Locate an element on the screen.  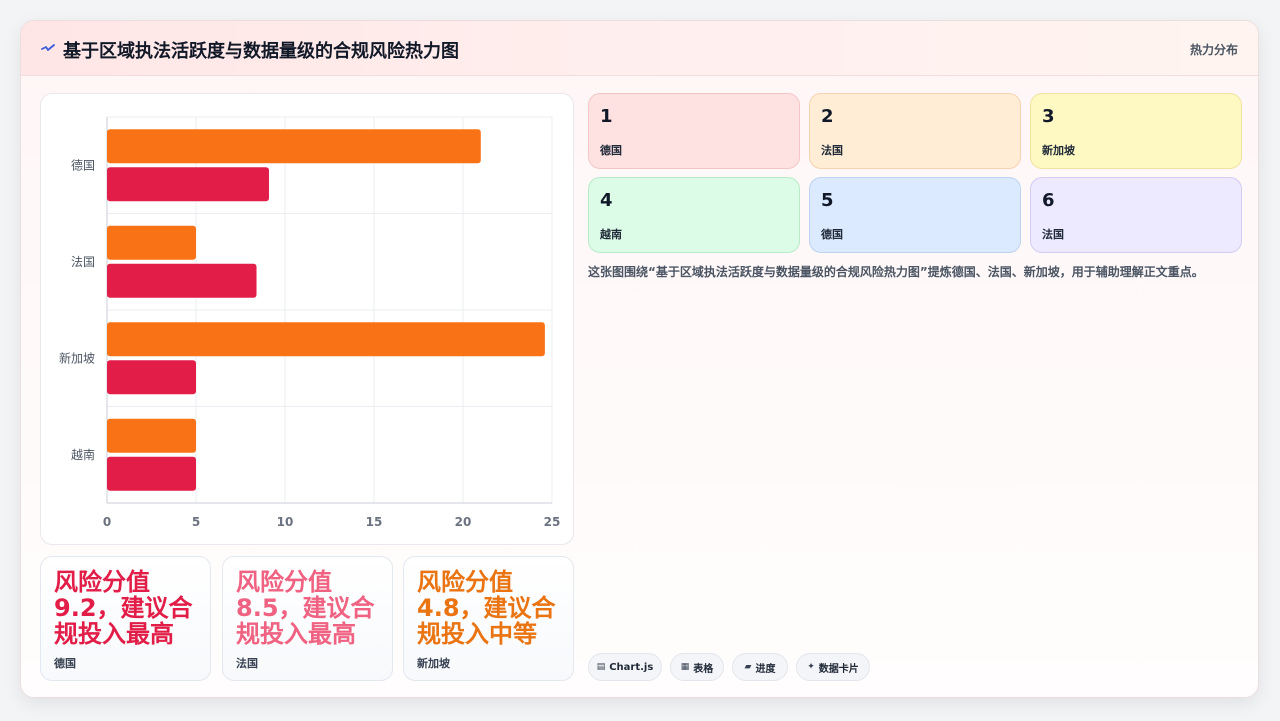
x-tick-label: 5 is located at coordinates (196, 522).